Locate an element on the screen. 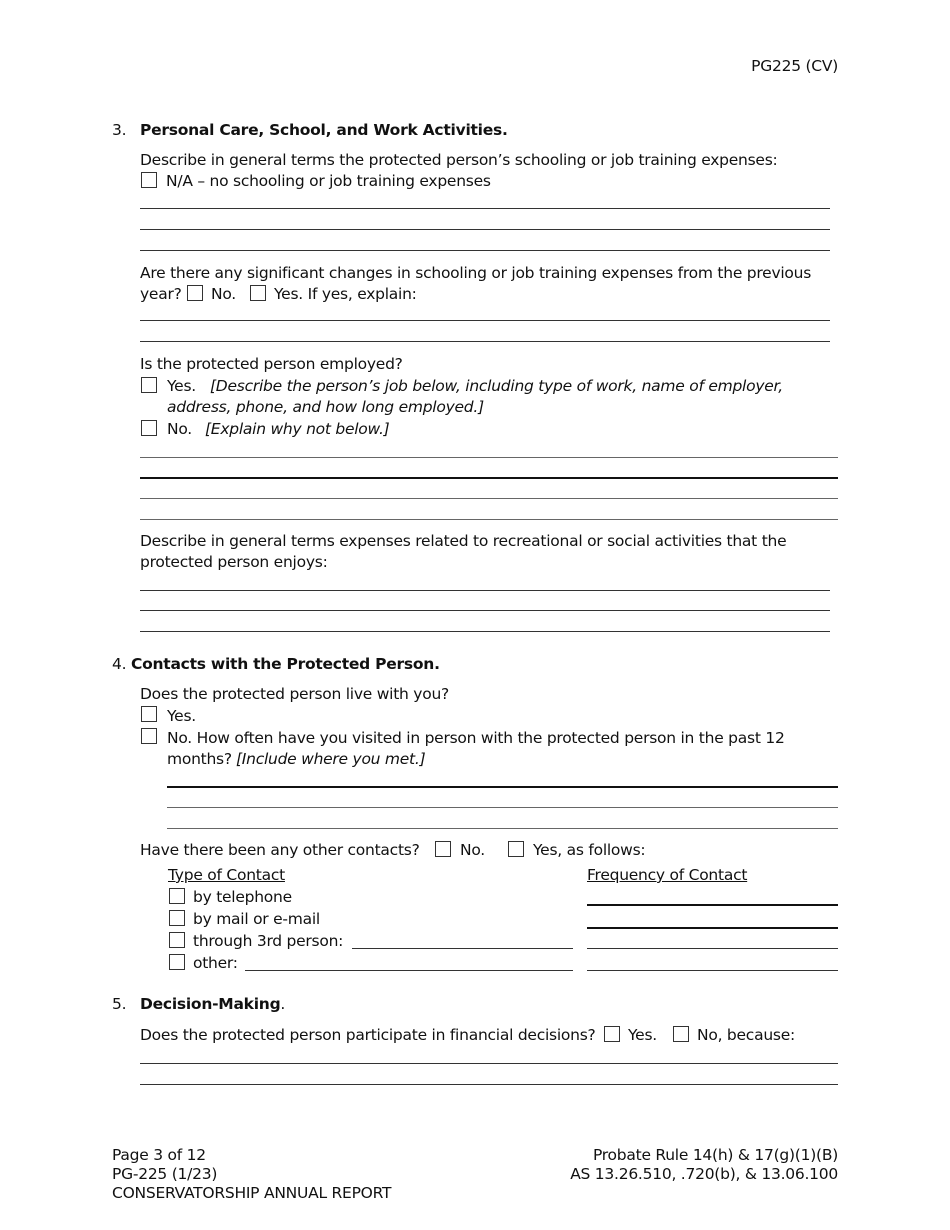 This screenshot has height=1230, width=950. live-with-no-checkbox is located at coordinates (149, 736).